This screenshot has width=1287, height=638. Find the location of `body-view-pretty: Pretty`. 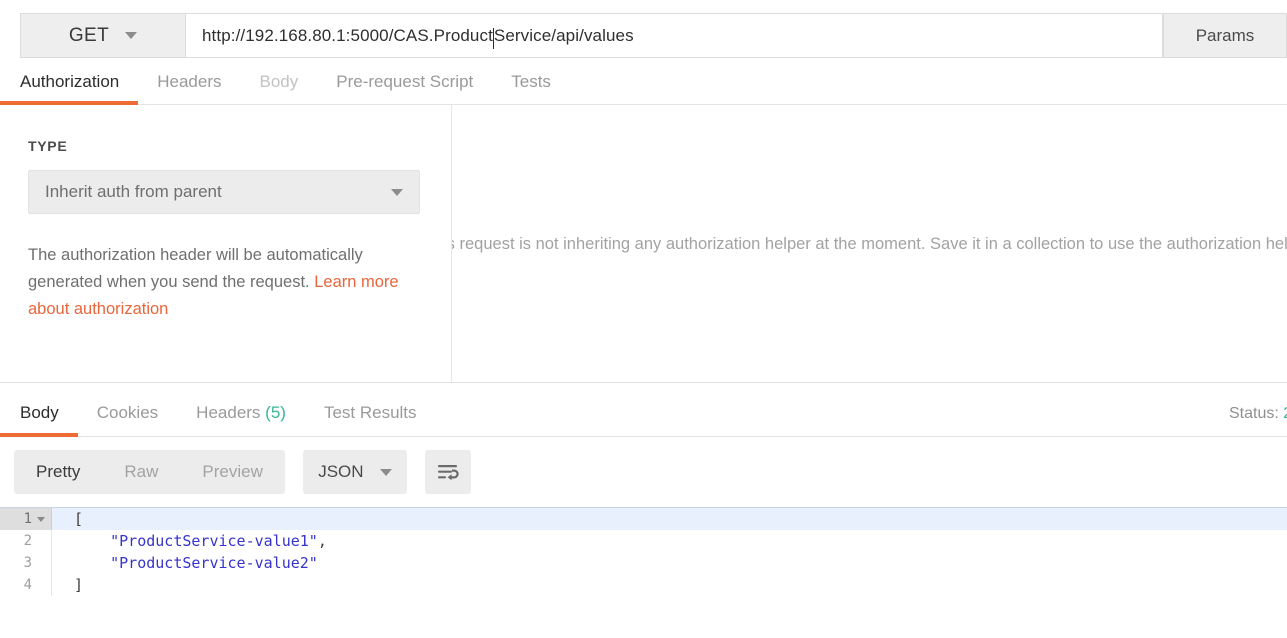

body-view-pretty: Pretty is located at coordinates (58, 472).